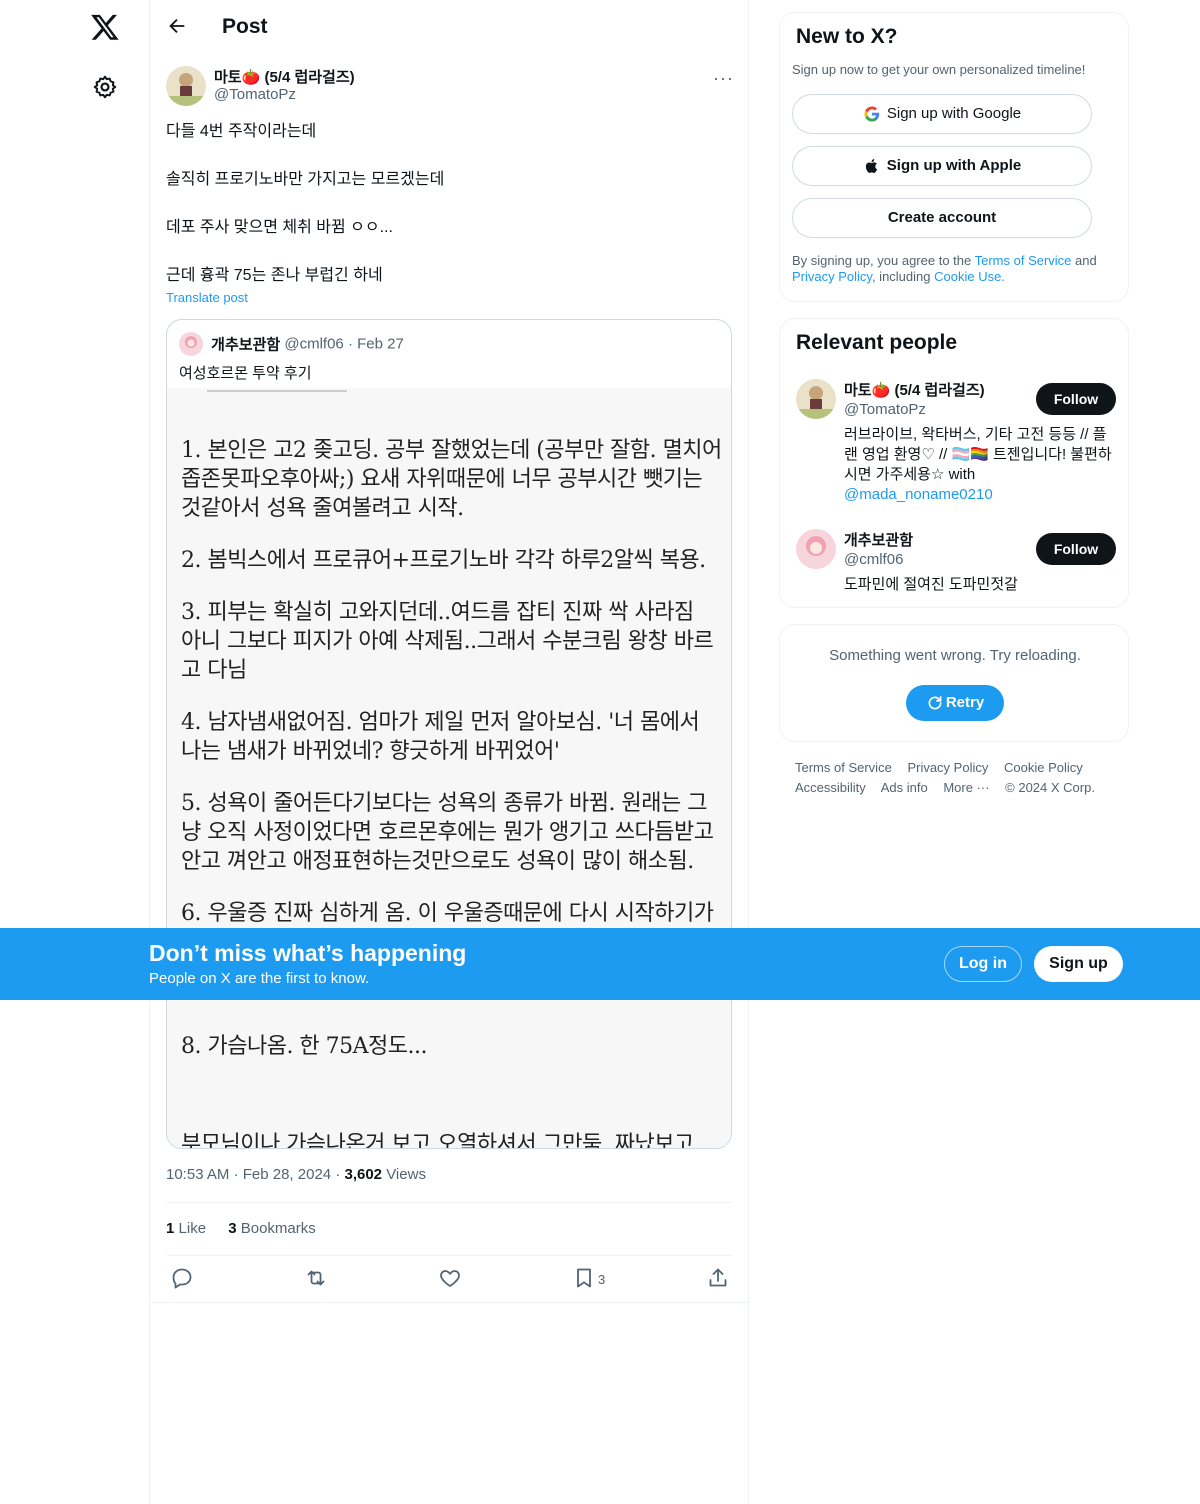 The width and height of the screenshot is (1200, 1504). What do you see at coordinates (259, 978) in the screenshot?
I see `banner-subtitle: People on X are the first to know.` at bounding box center [259, 978].